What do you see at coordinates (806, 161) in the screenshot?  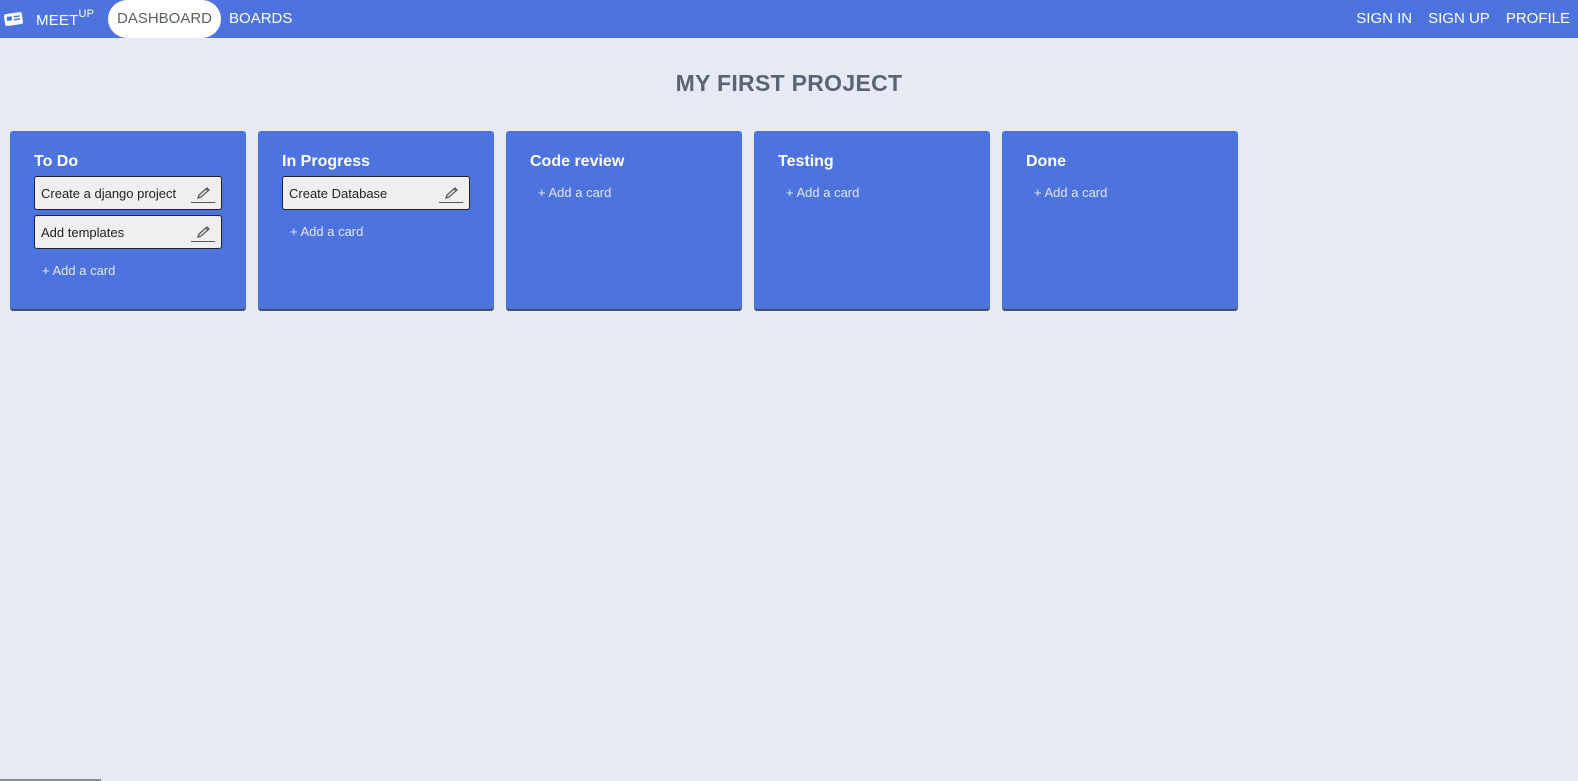 I see `column-title: Testing` at bounding box center [806, 161].